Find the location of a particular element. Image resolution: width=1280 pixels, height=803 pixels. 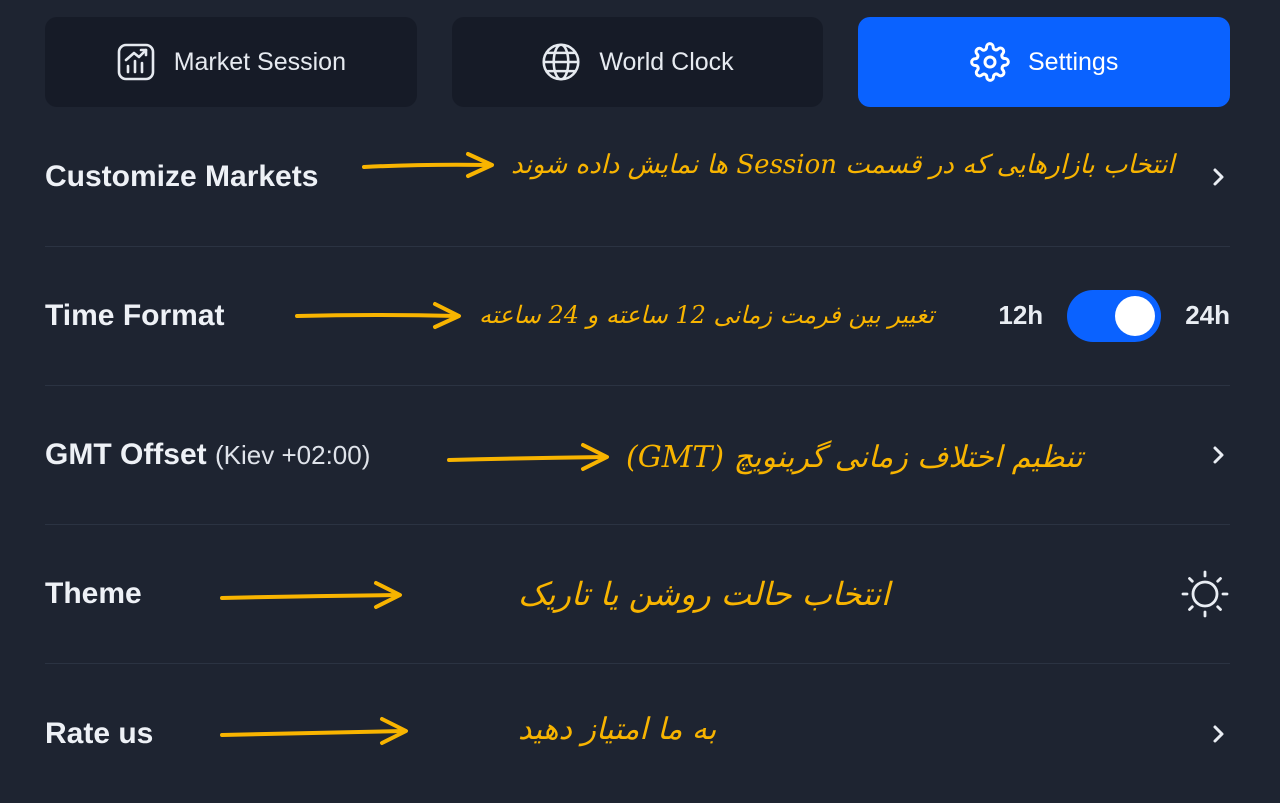

tab-label: Market Session is located at coordinates (259, 61).